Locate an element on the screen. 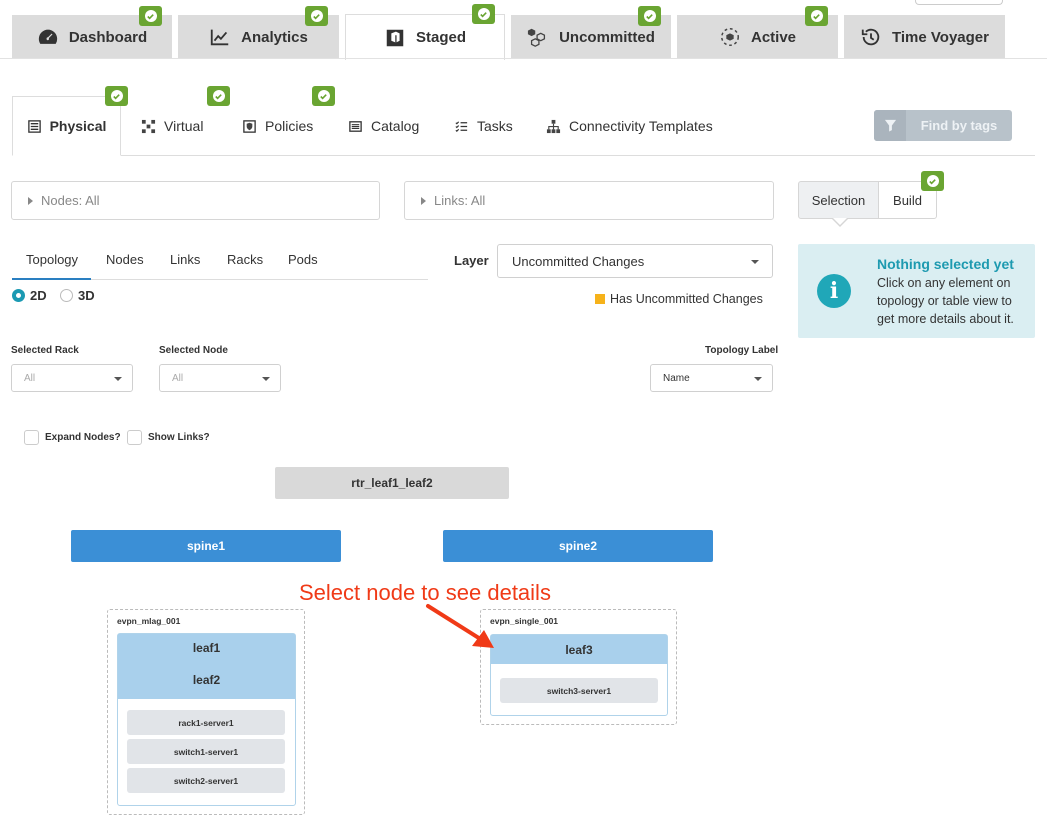 The image size is (1047, 823). external-router-node: rtr_leaf1_leaf2 is located at coordinates (392, 483).